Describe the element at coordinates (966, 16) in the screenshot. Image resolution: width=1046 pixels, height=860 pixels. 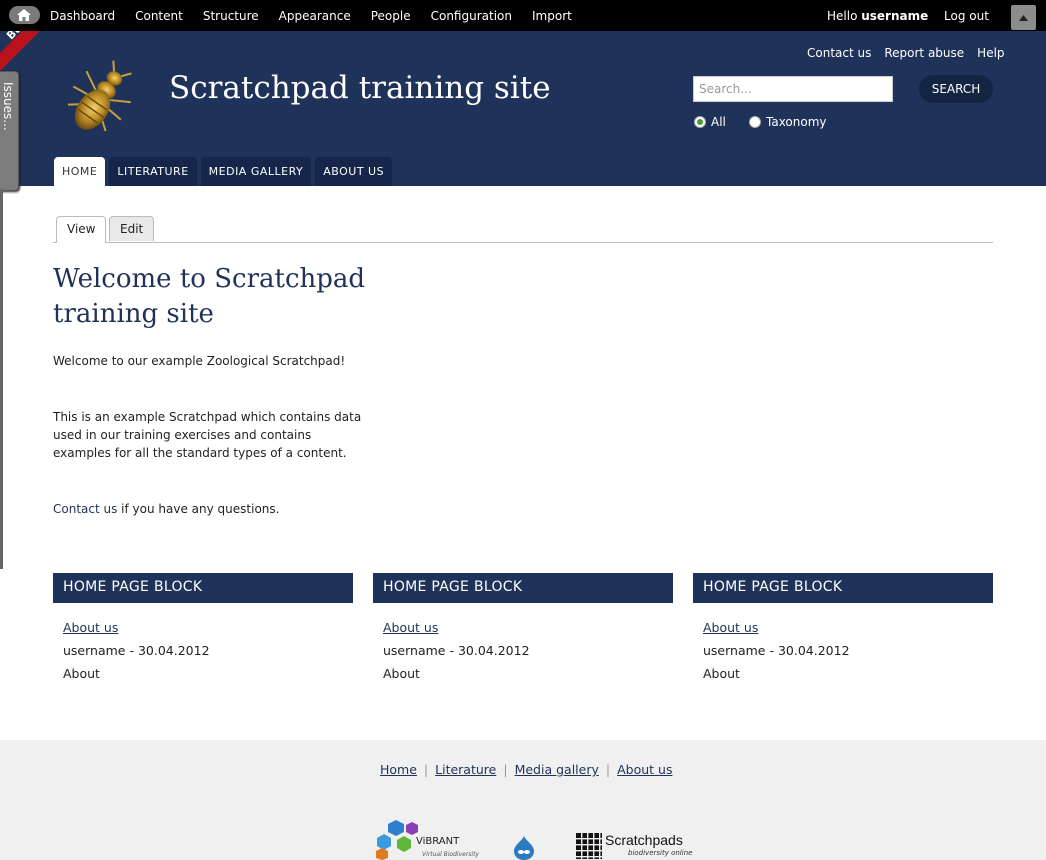
I see `logout-link: Log out` at that location.